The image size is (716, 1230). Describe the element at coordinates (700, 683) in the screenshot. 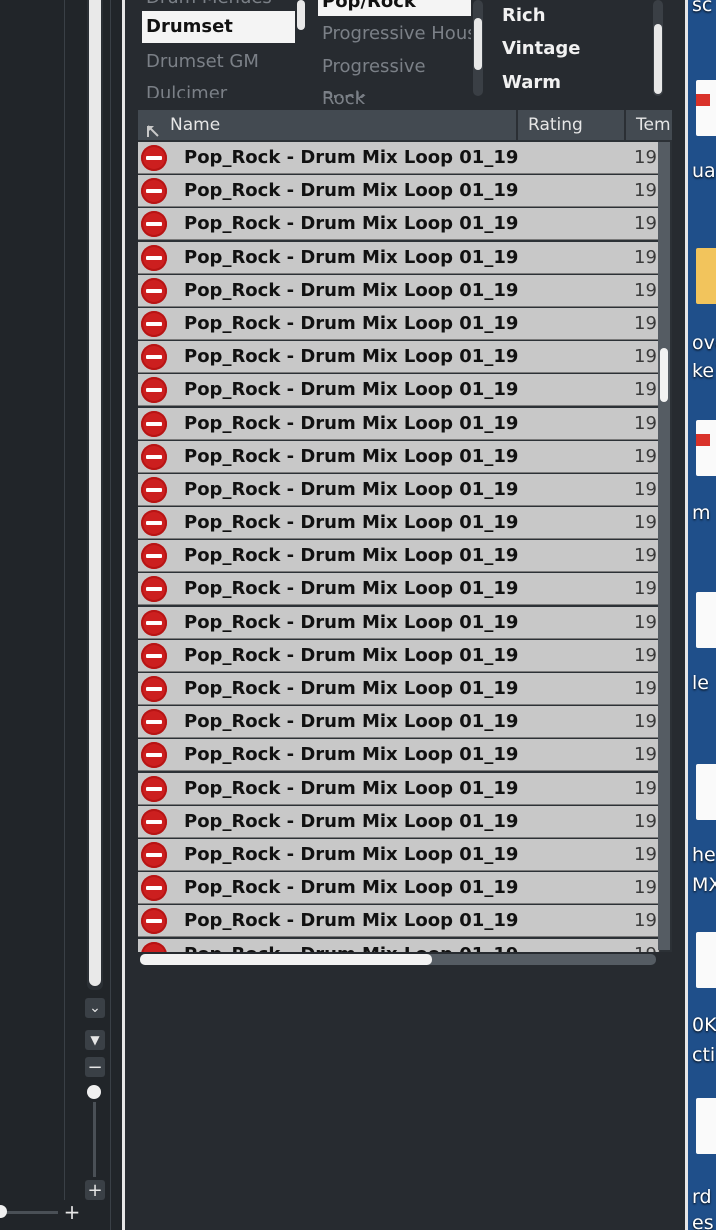

I see `desktop-icon-label: le` at that location.